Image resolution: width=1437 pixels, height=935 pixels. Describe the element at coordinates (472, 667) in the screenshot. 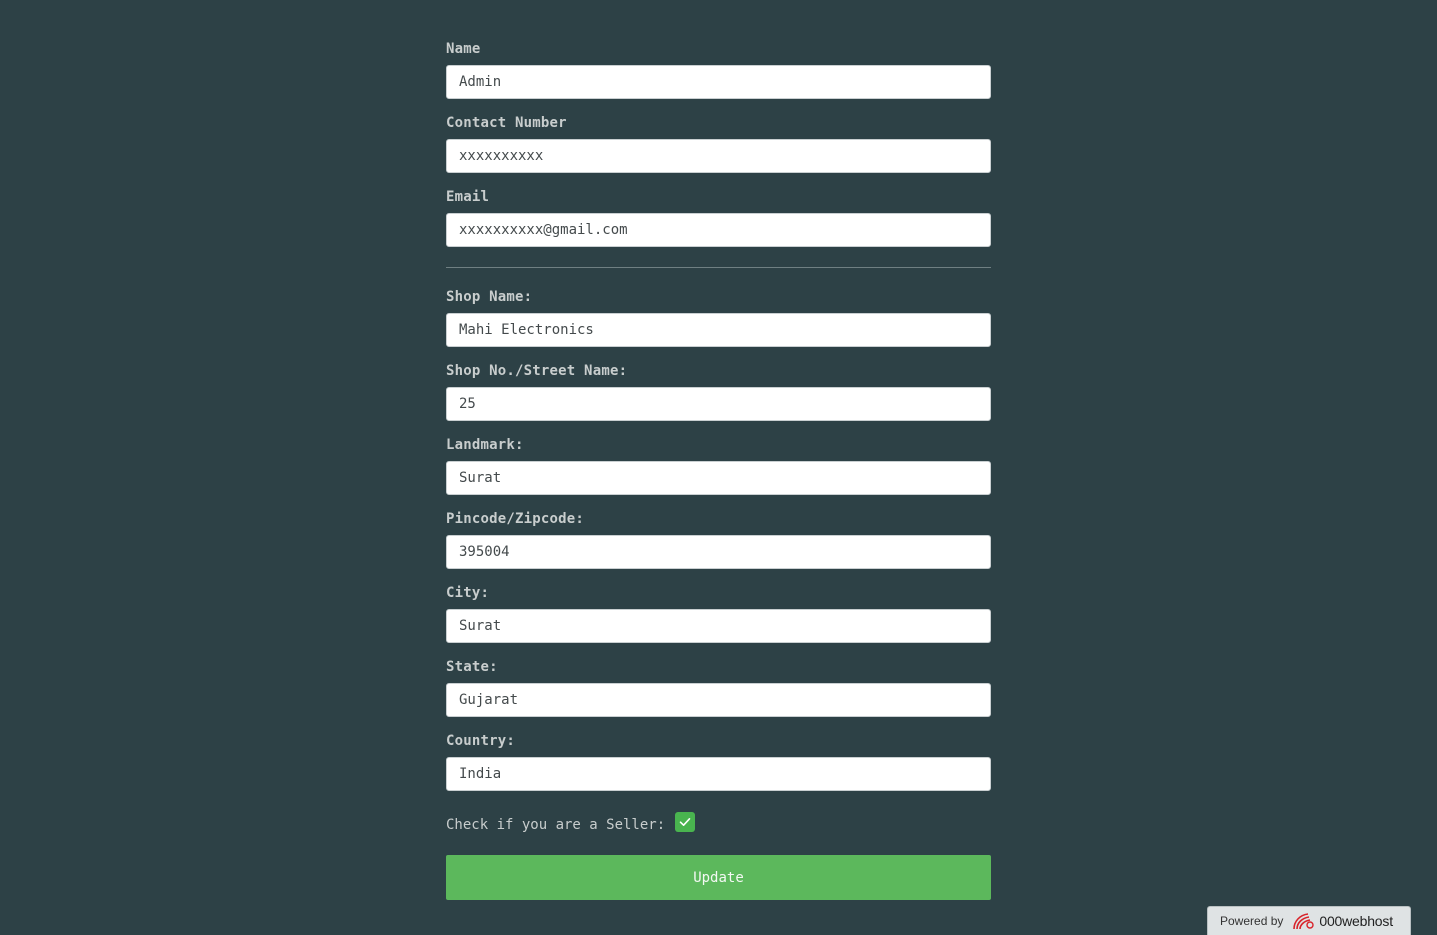

I see `state-label: State:` at that location.